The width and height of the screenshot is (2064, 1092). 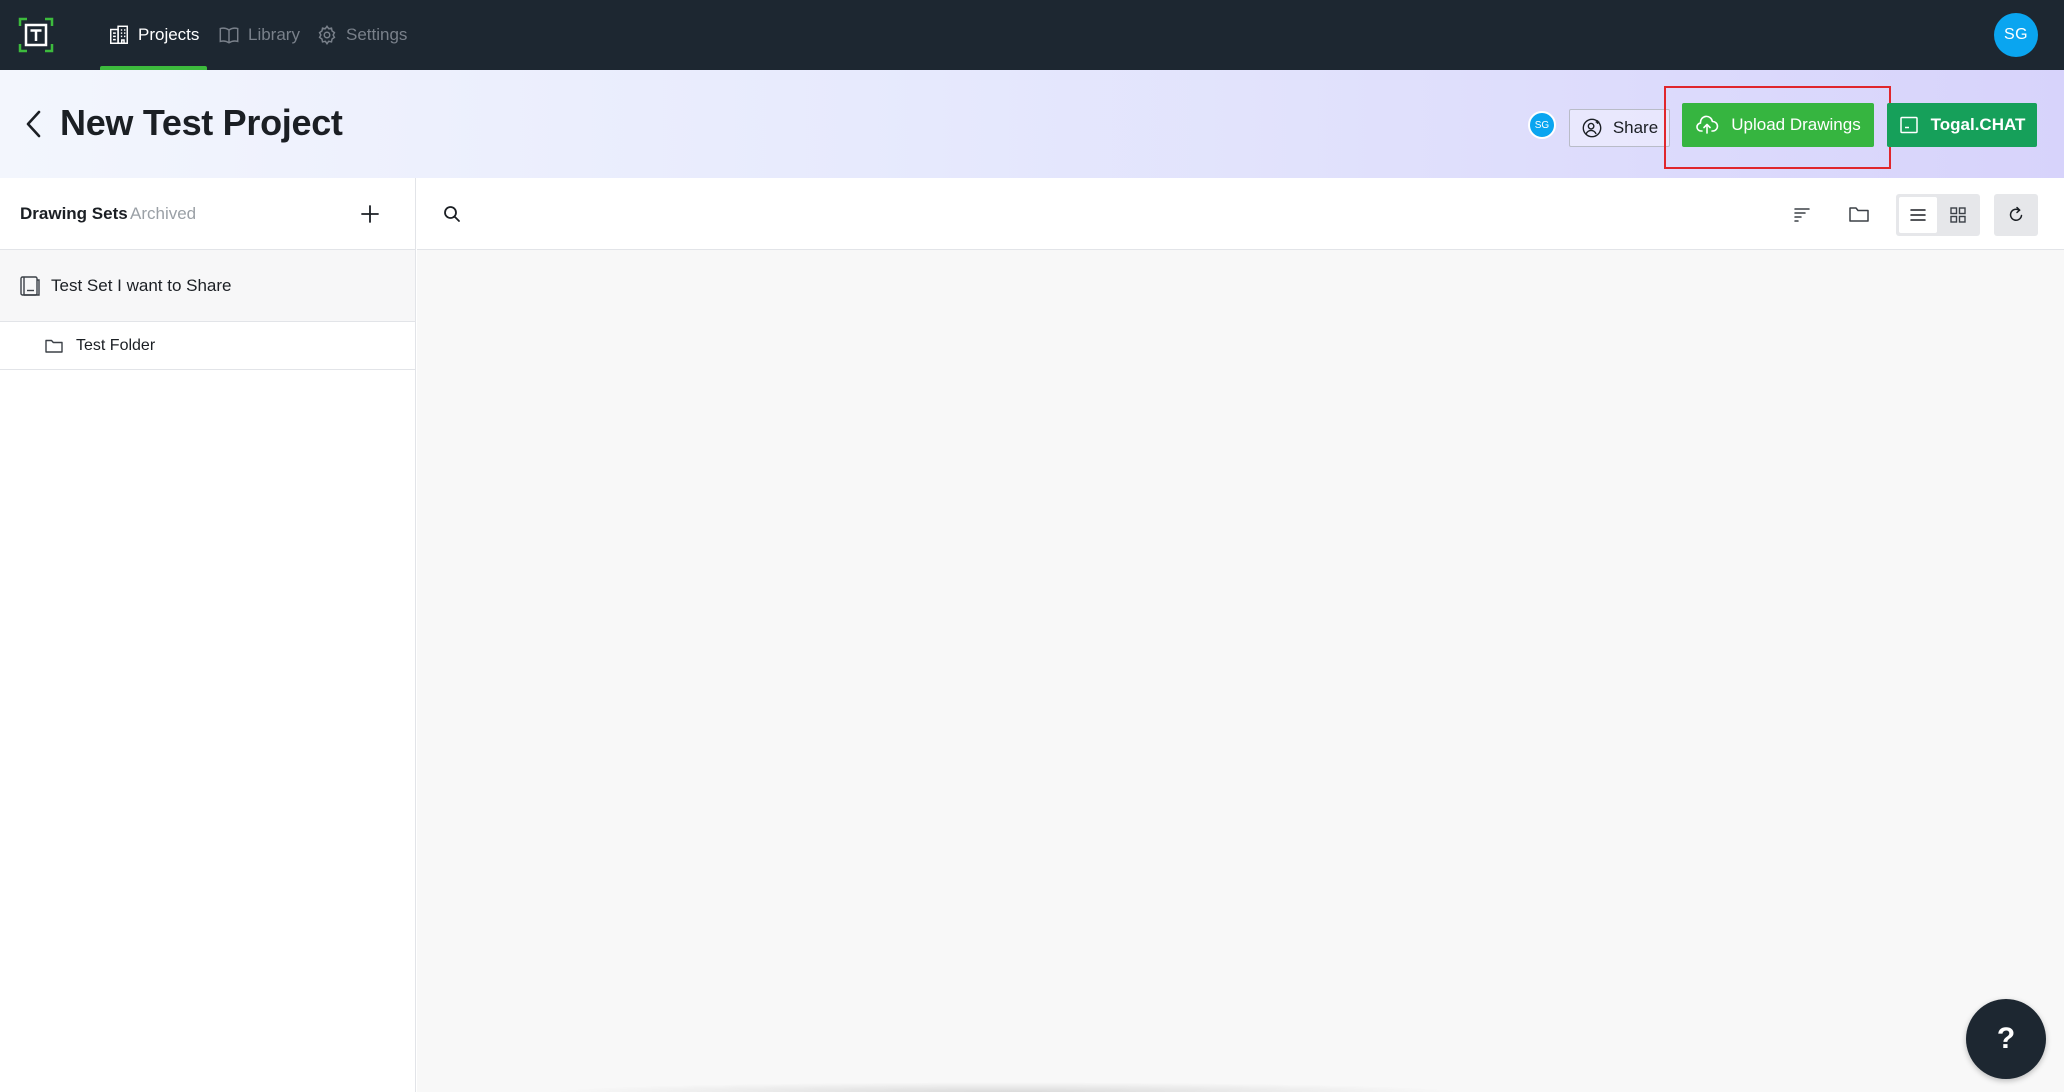 I want to click on share-button-label: Share, so click(x=1635, y=127).